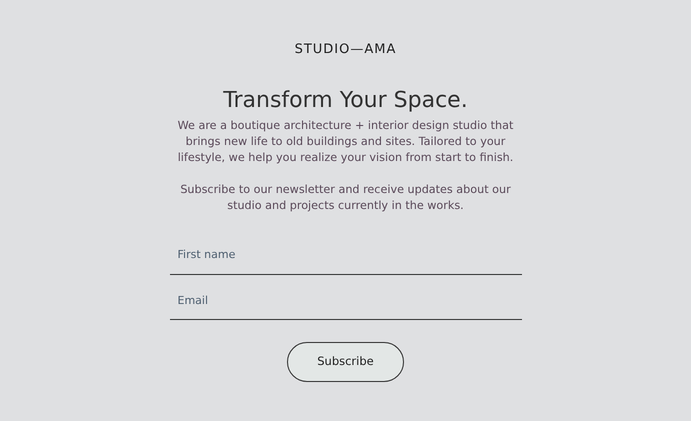 This screenshot has width=691, height=421. I want to click on subscribe-button: Subscribe, so click(345, 362).